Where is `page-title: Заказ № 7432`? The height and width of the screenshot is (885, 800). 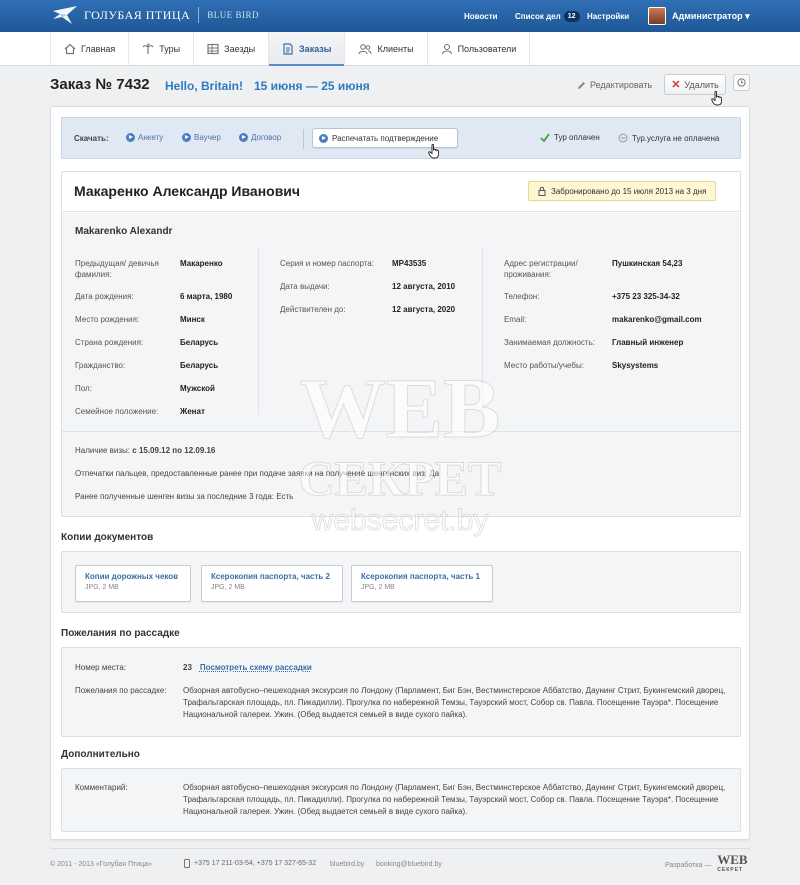 page-title: Заказ № 7432 is located at coordinates (100, 84).